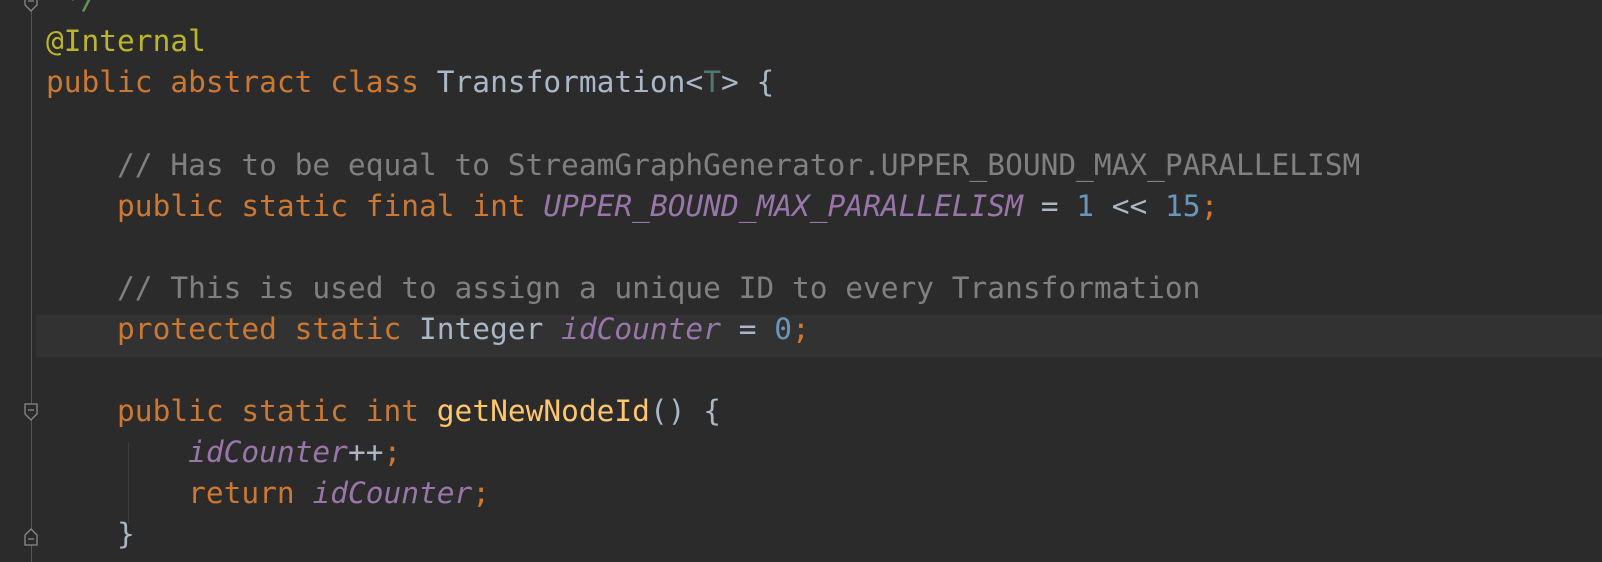 The width and height of the screenshot is (1602, 562). Describe the element at coordinates (126, 534) in the screenshot. I see `brace-token: }` at that location.